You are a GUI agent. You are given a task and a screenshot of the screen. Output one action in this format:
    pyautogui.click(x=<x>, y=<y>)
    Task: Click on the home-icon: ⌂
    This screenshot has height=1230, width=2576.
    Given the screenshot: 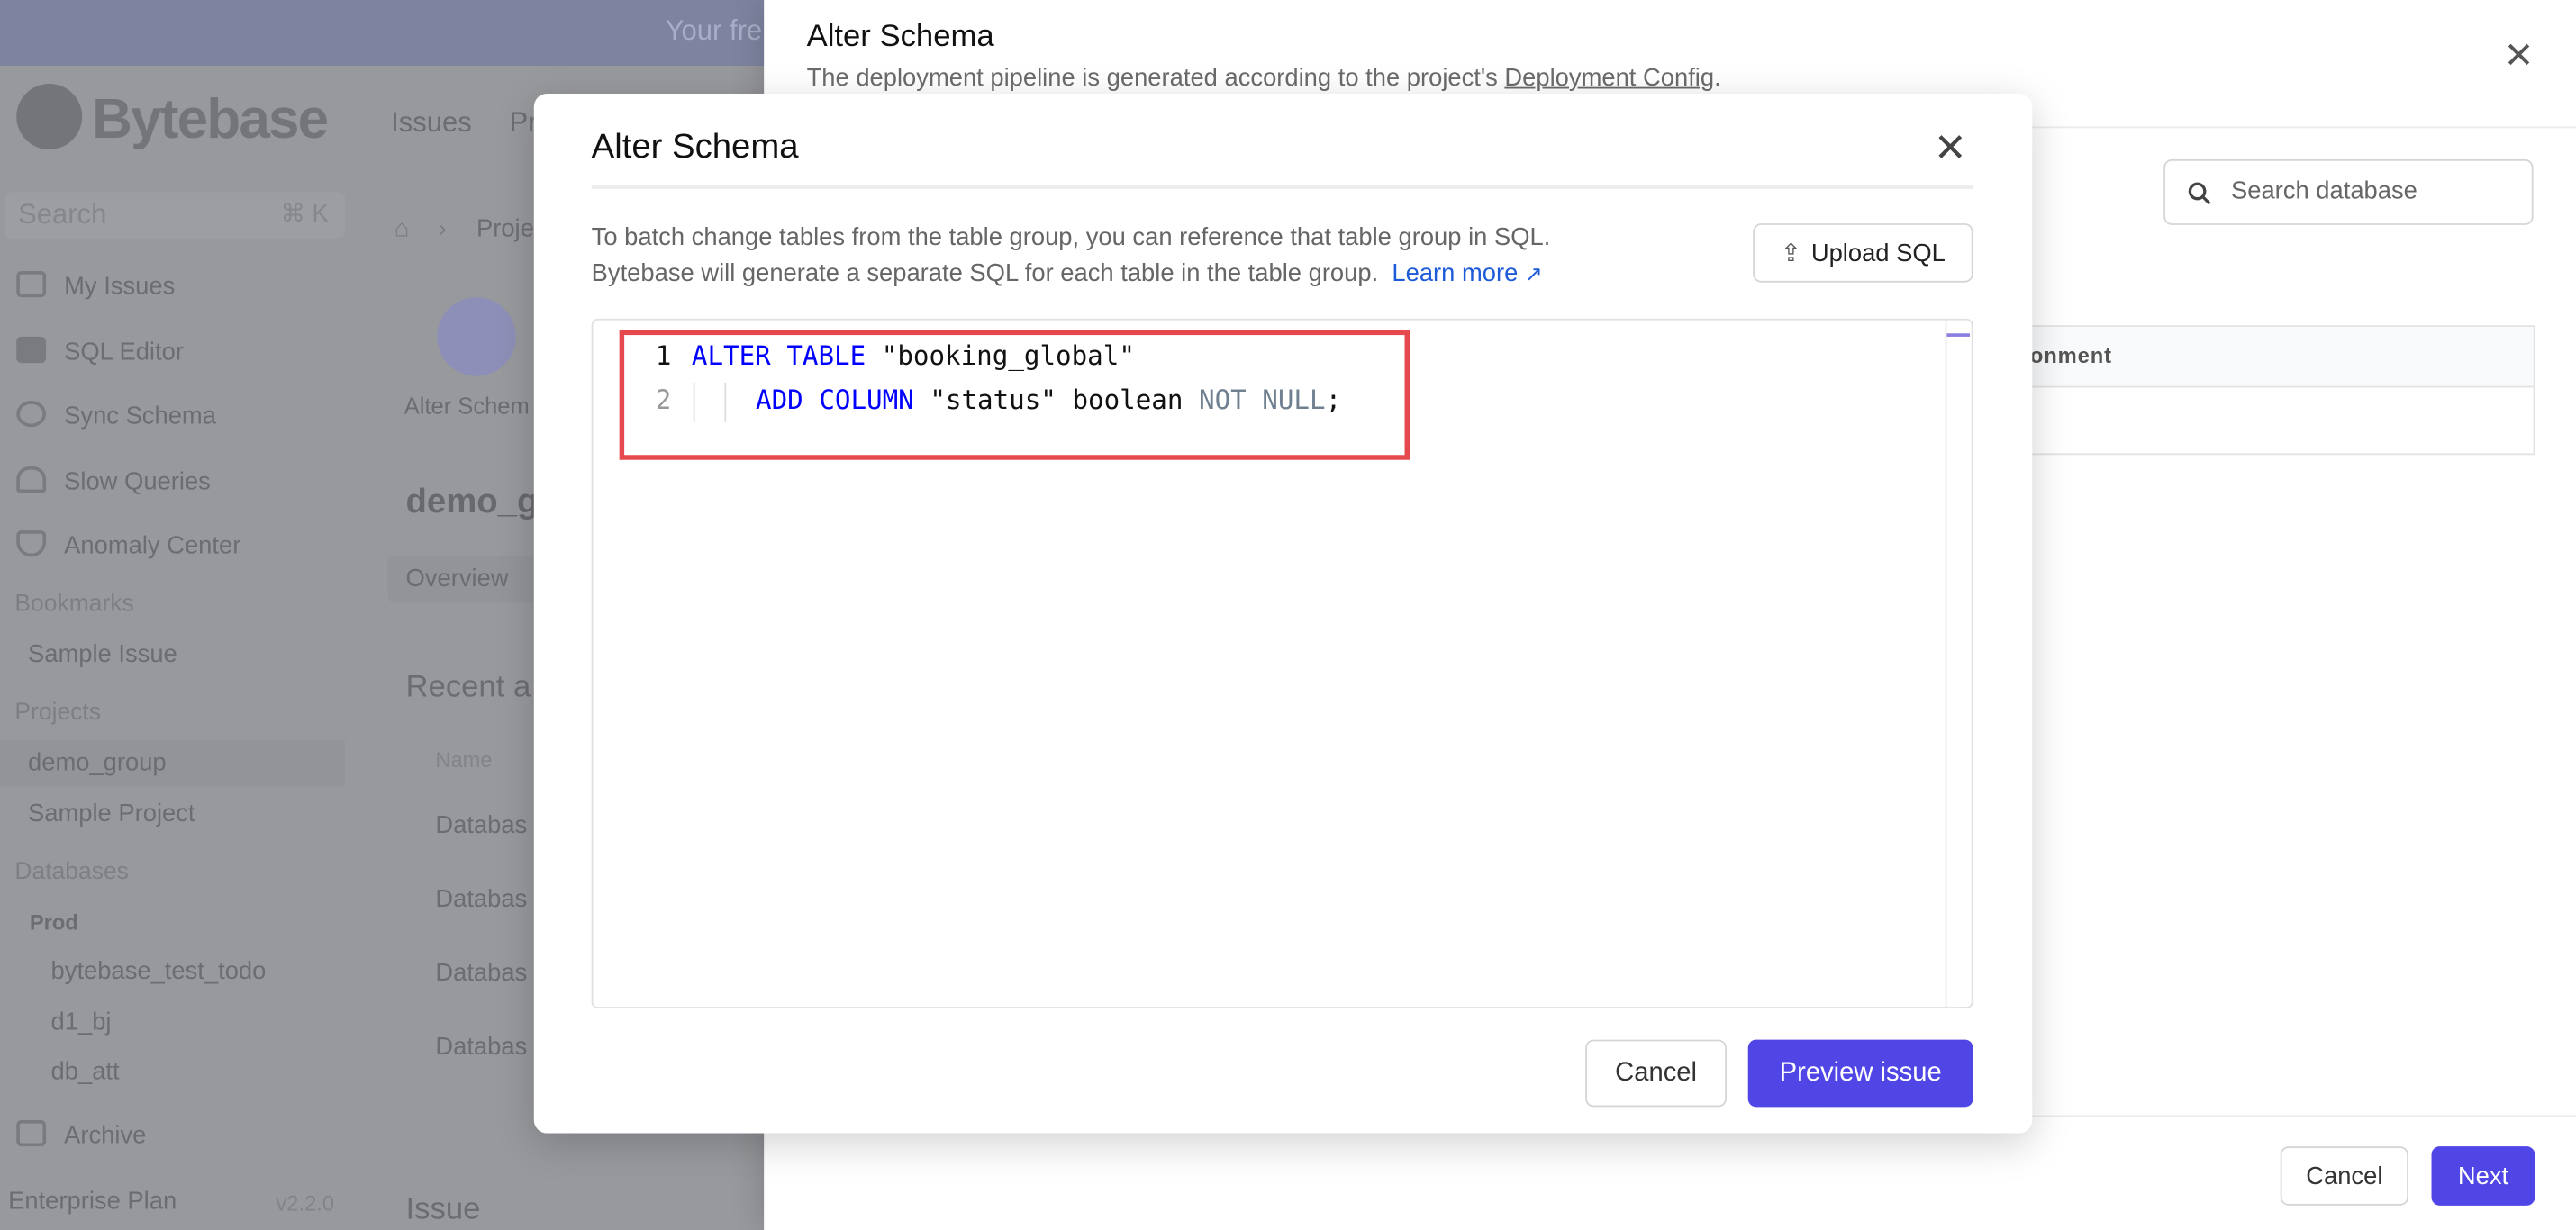 What is the action you would take?
    pyautogui.click(x=402, y=229)
    